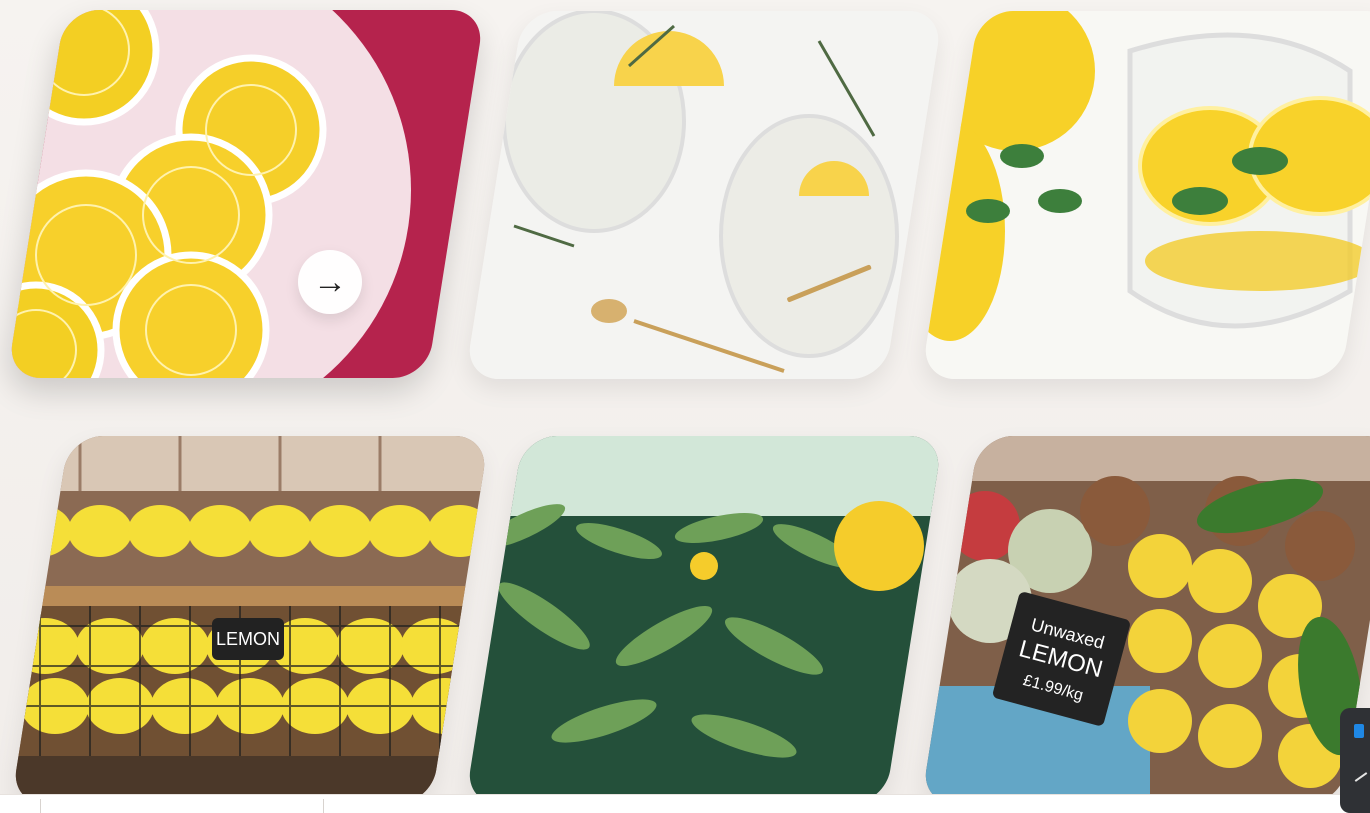 Image resolution: width=1370 pixels, height=813 pixels. What do you see at coordinates (248, 639) in the screenshot?
I see `crate-sign-text: LEMON` at bounding box center [248, 639].